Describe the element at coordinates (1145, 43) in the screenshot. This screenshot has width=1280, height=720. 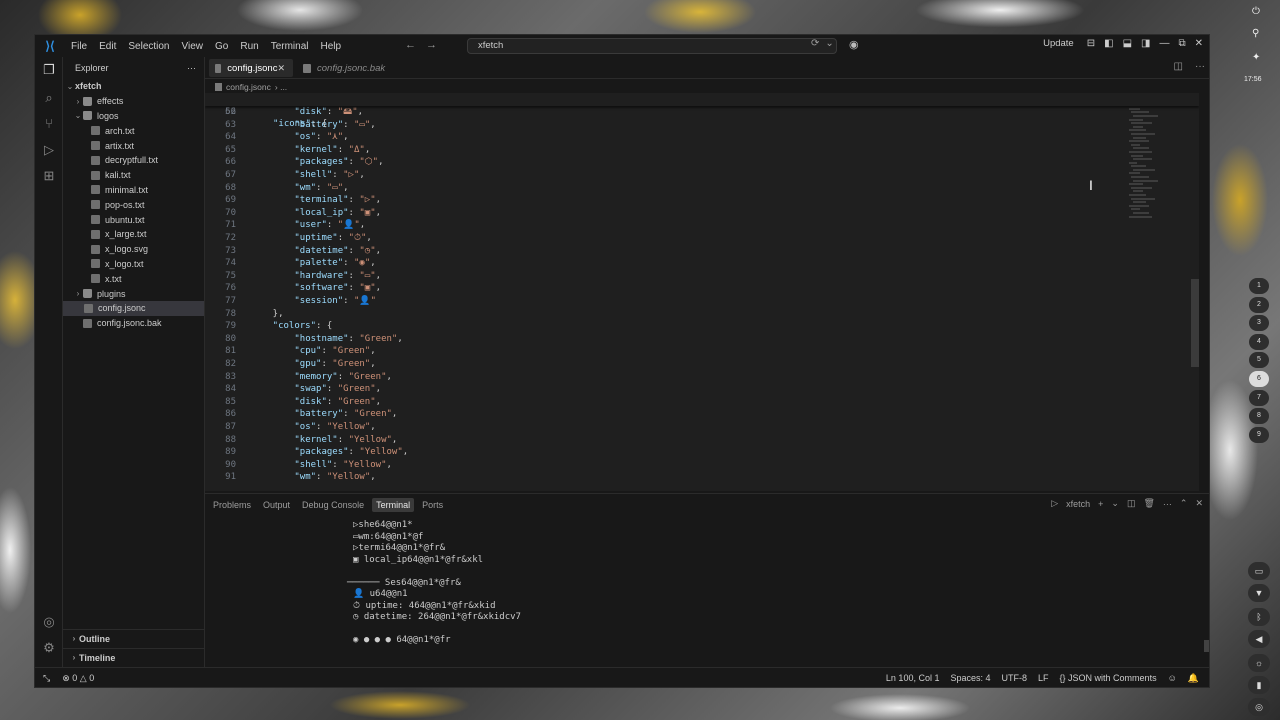
I see `toggle-secondary-sidebar-icon: ◨` at that location.